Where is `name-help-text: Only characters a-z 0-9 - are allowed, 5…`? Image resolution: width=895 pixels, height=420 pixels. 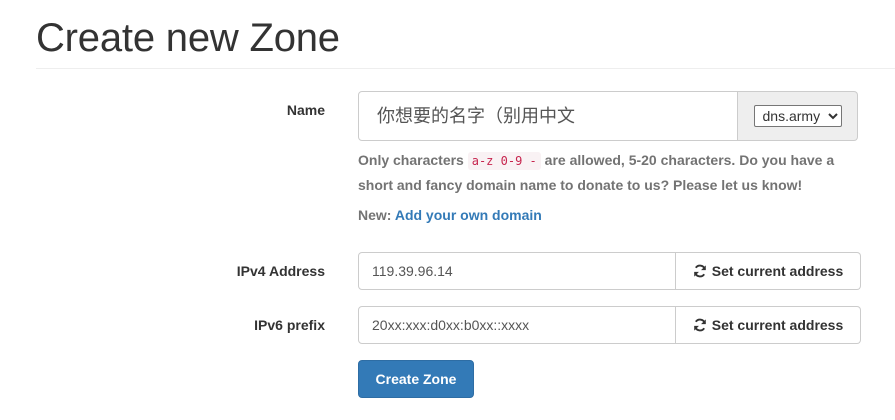 name-help-text: Only characters a-z 0-9 - are allowed, 5… is located at coordinates (613, 172).